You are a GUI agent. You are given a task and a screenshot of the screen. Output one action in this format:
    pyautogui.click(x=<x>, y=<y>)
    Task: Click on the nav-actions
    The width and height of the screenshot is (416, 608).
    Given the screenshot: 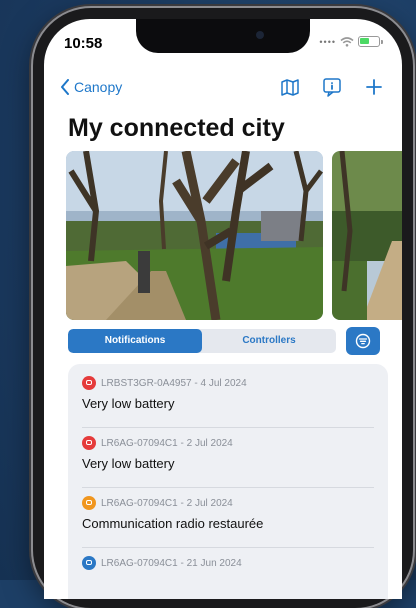 What is the action you would take?
    pyautogui.click(x=332, y=87)
    